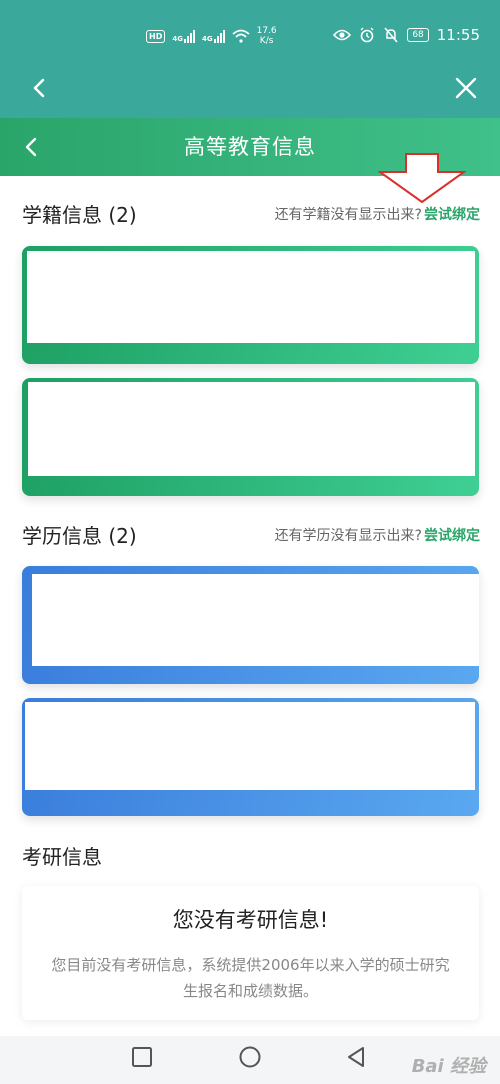  I want to click on watermark: Bai 经验, so click(448, 1066).